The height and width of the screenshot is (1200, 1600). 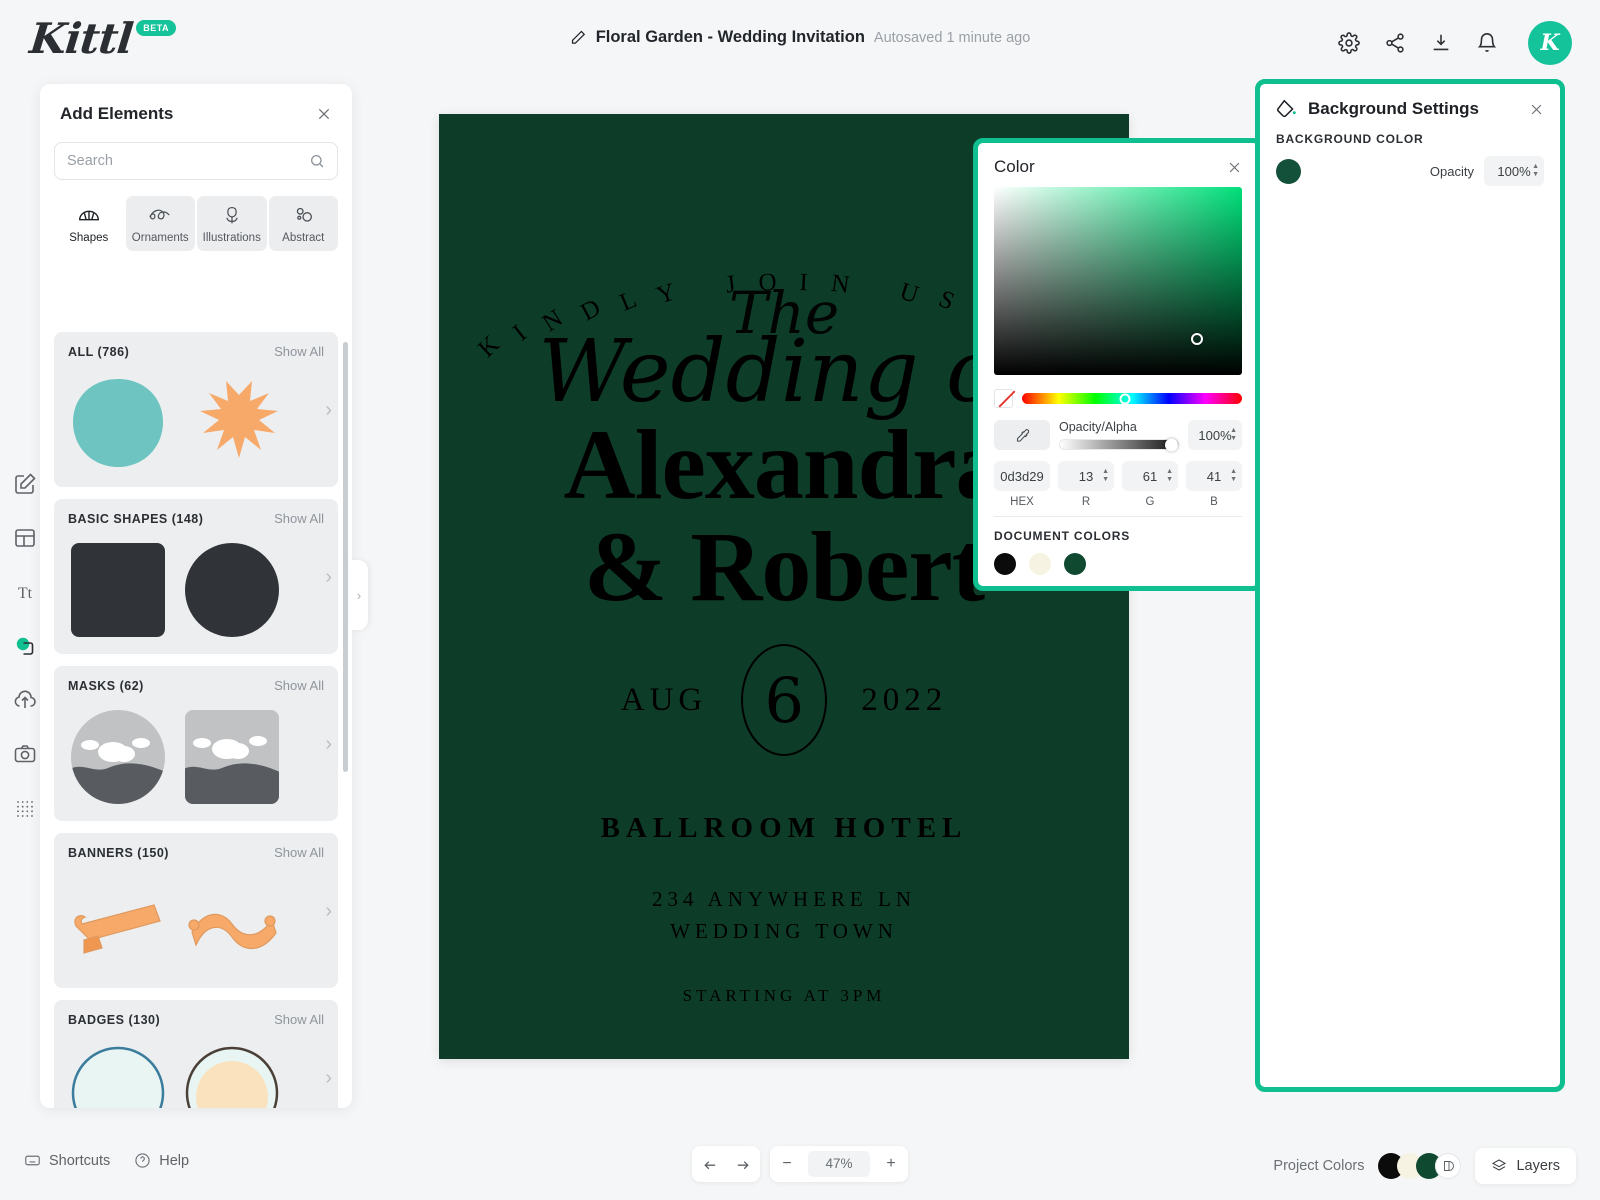 I want to click on background-color-swatch, so click(x=1288, y=171).